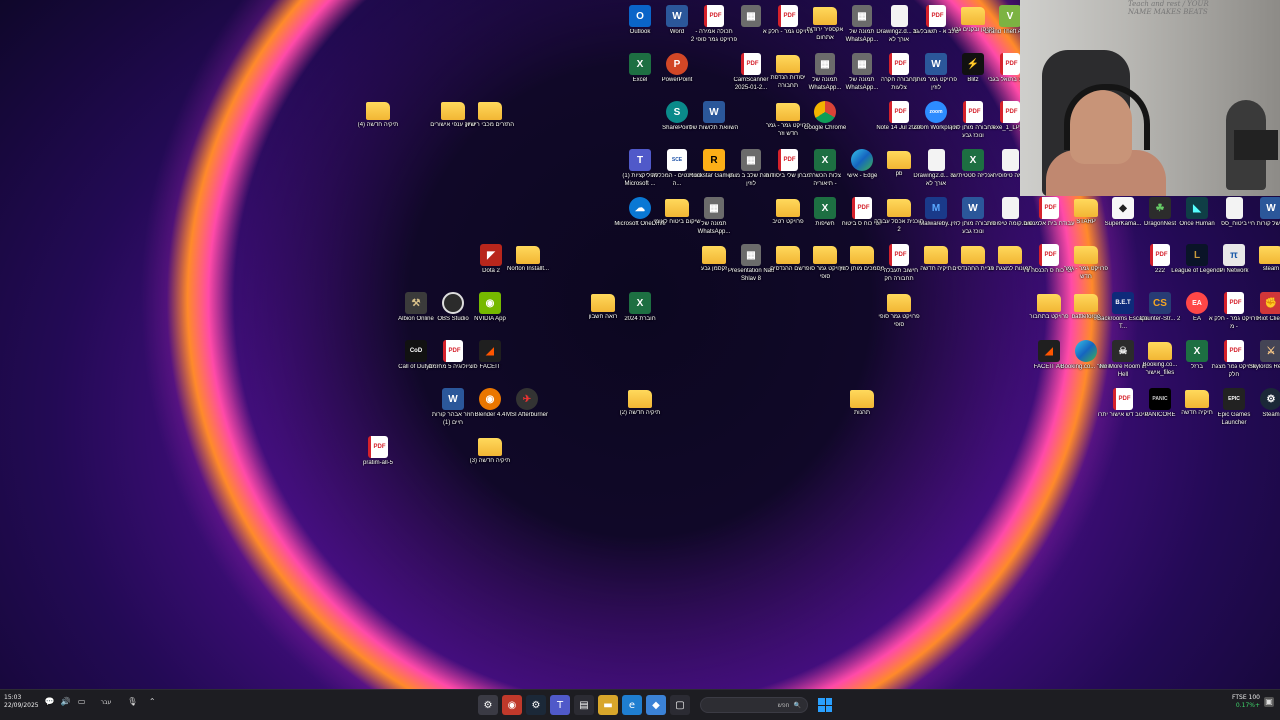 The image size is (1280, 720). What do you see at coordinates (632, 705) in the screenshot?
I see `edge-app-icon: e` at bounding box center [632, 705].